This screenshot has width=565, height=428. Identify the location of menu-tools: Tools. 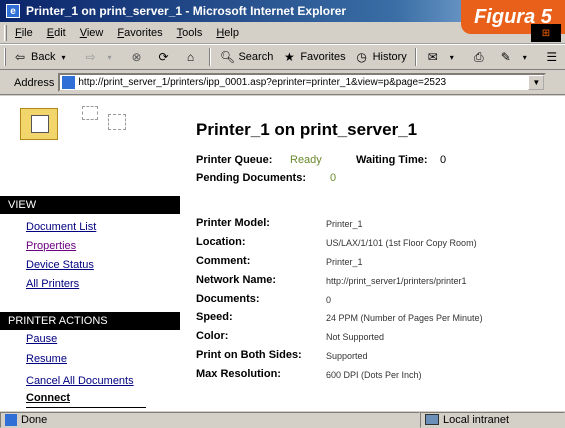
(190, 33).